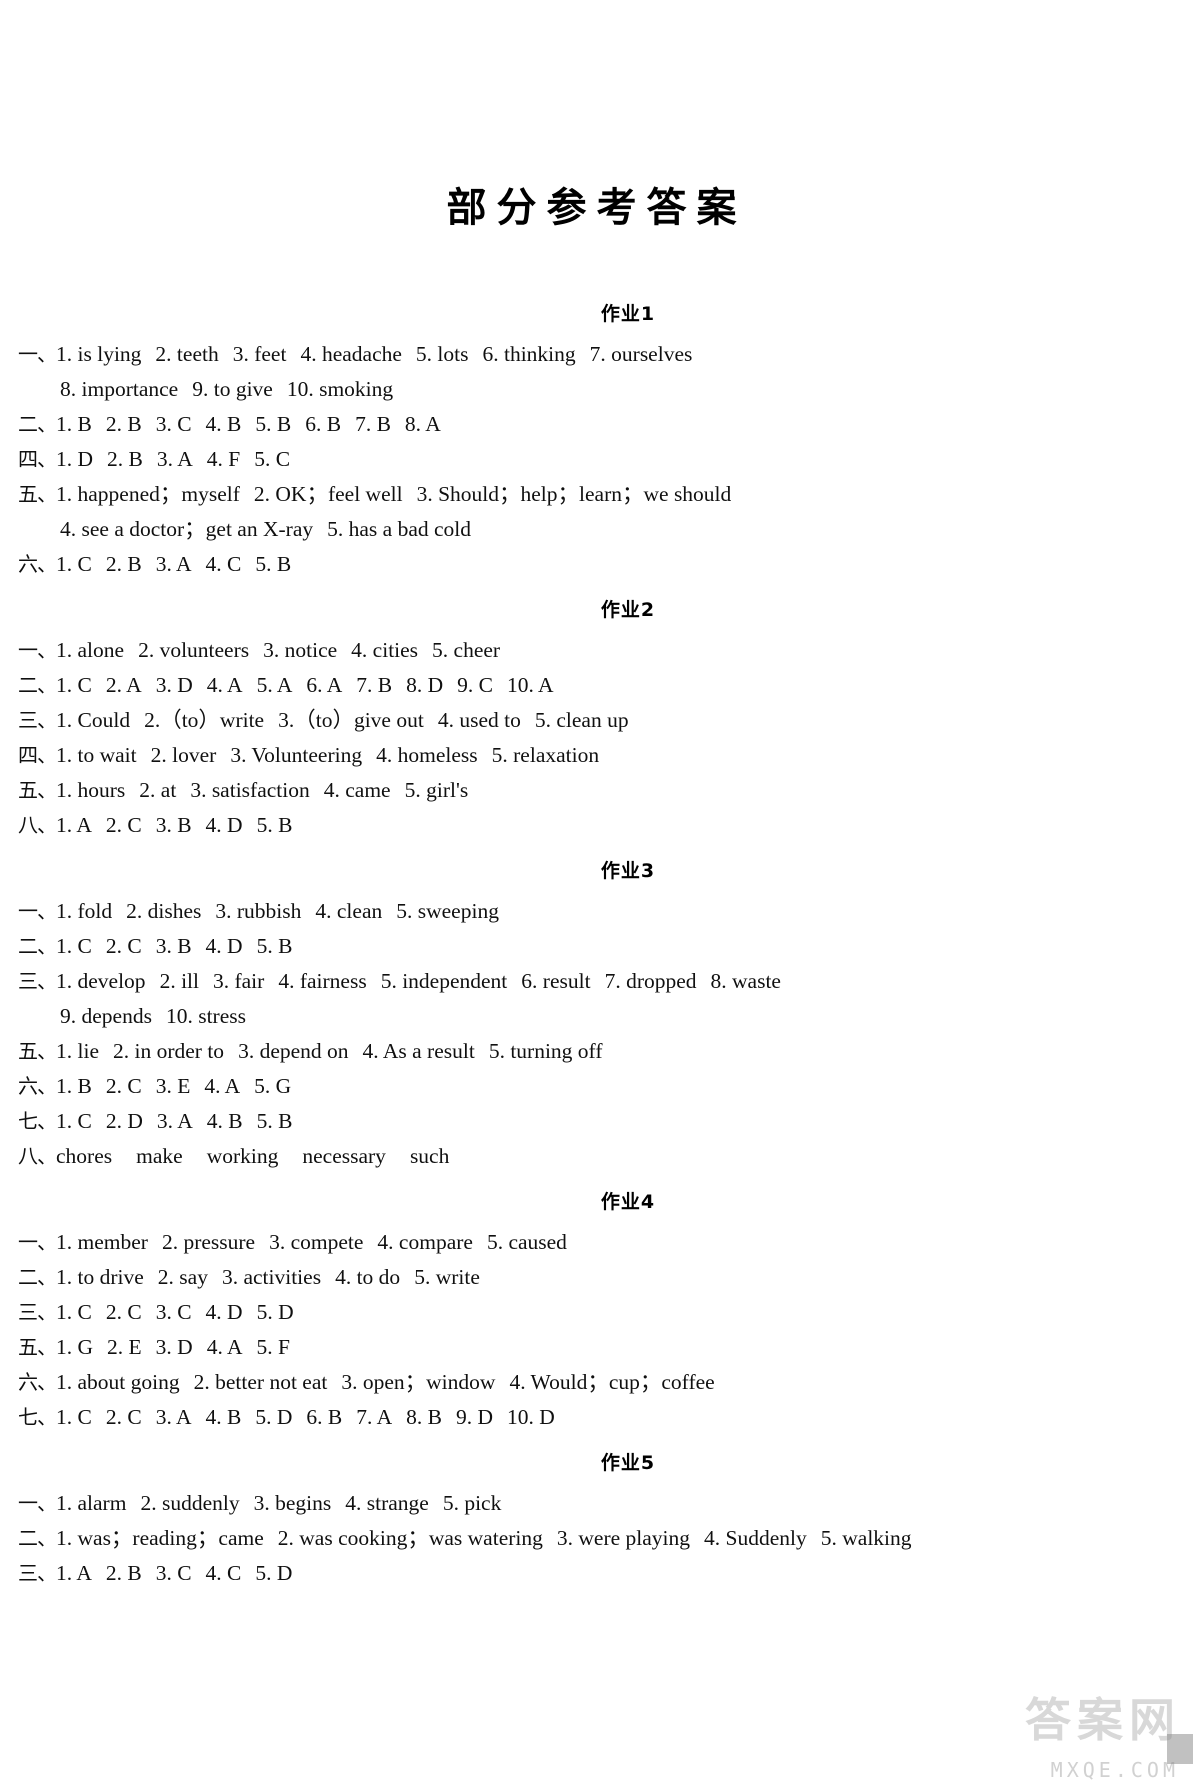  I want to click on answer-line-label: 三、, so click(37, 1573).